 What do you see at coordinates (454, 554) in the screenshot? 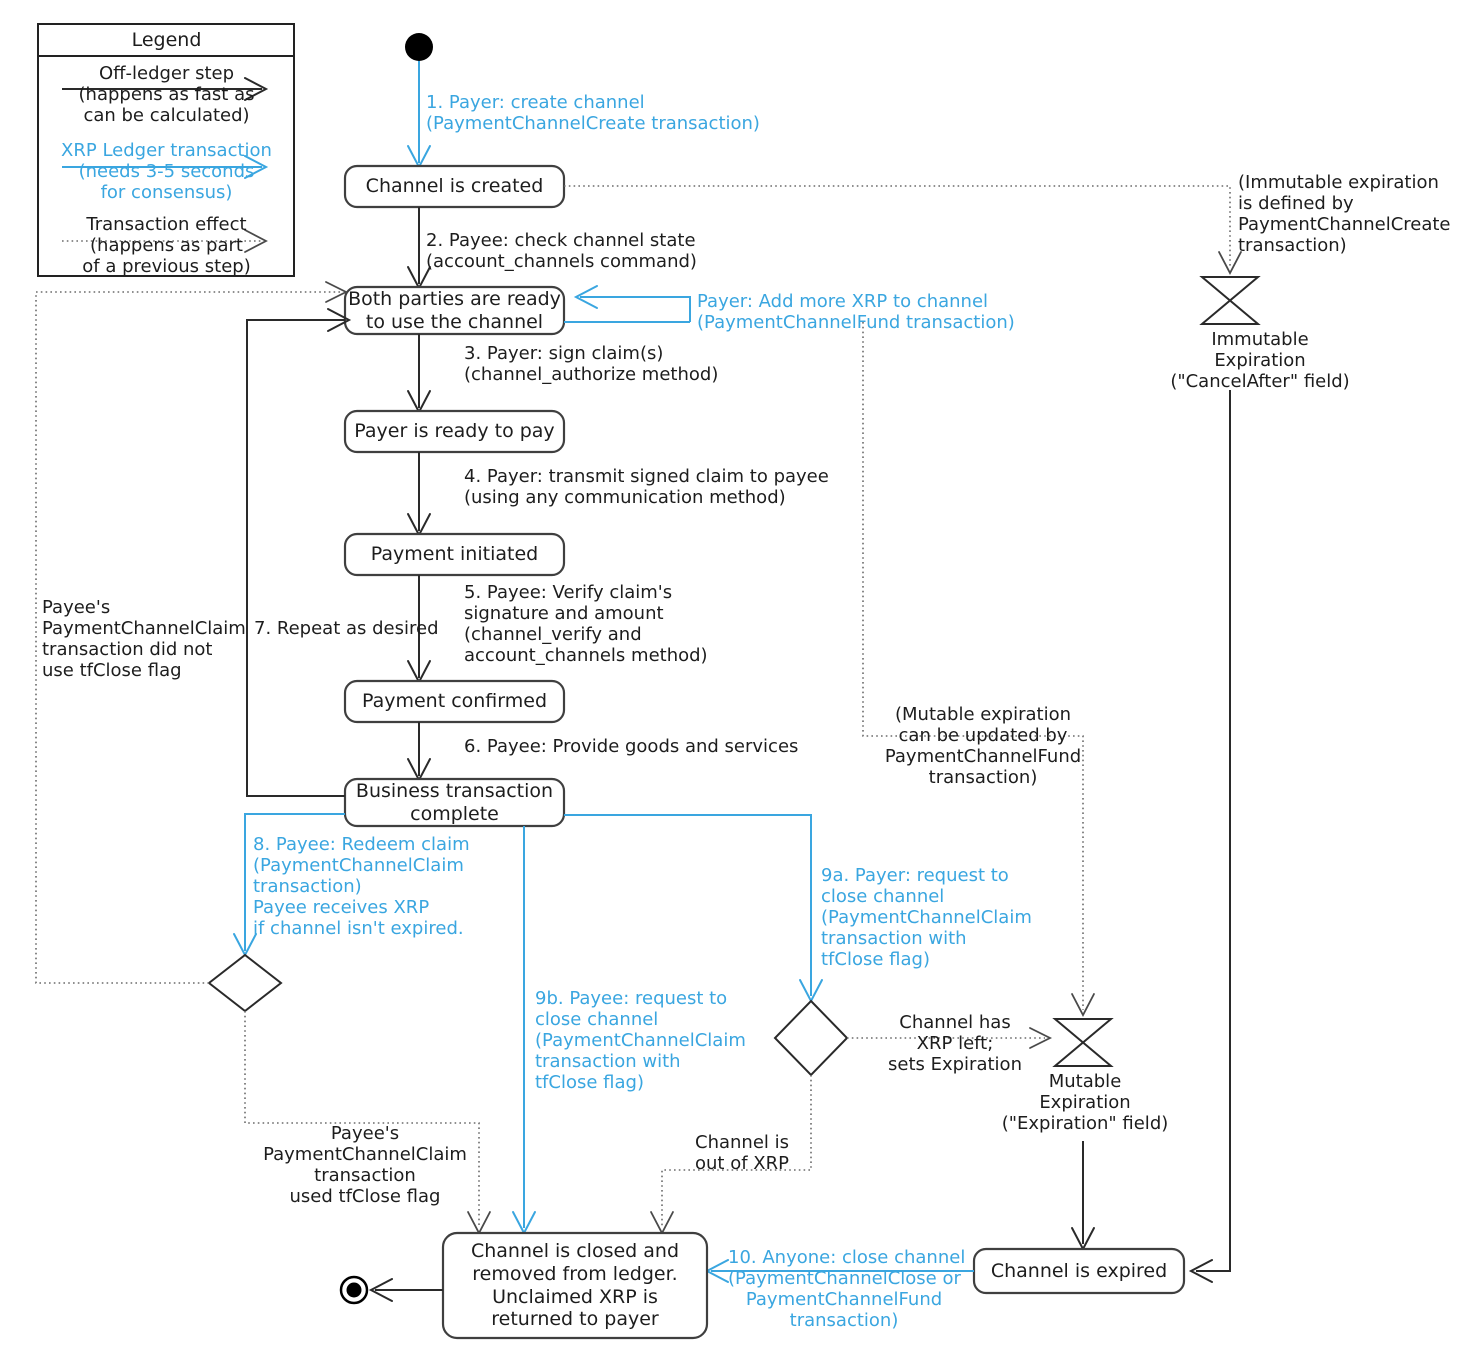
I see `label-payment-initiated: Payment initiated` at bounding box center [454, 554].